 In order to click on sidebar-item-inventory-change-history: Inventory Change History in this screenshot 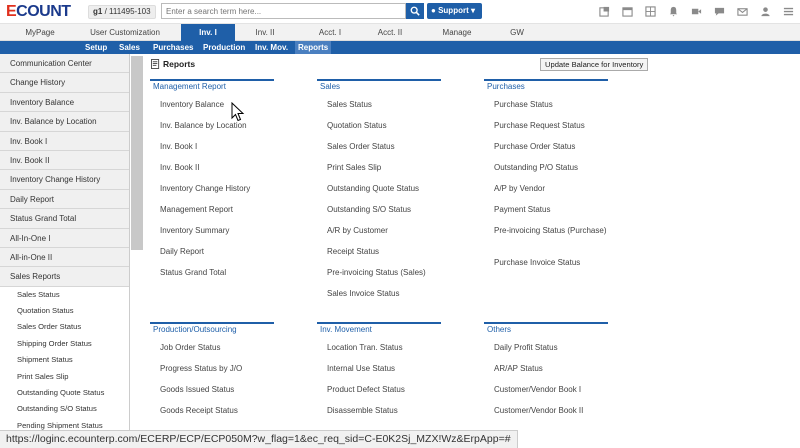, I will do `click(64, 180)`.